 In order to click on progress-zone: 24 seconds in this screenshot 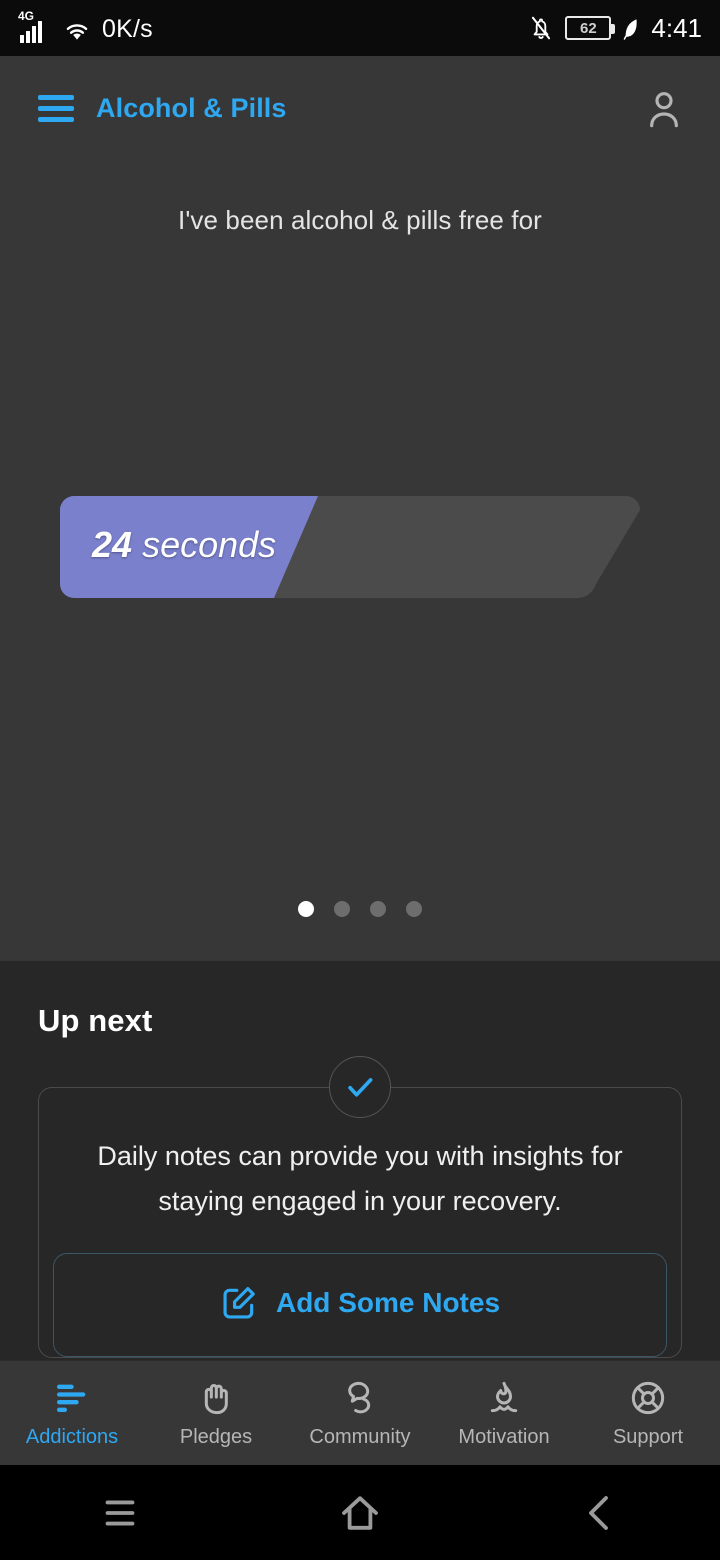, I will do `click(360, 551)`.